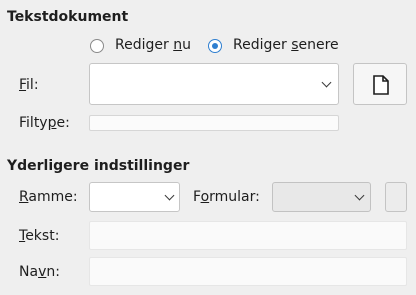 This screenshot has width=416, height=295. What do you see at coordinates (29, 85) in the screenshot?
I see `file-label: Fil:` at bounding box center [29, 85].